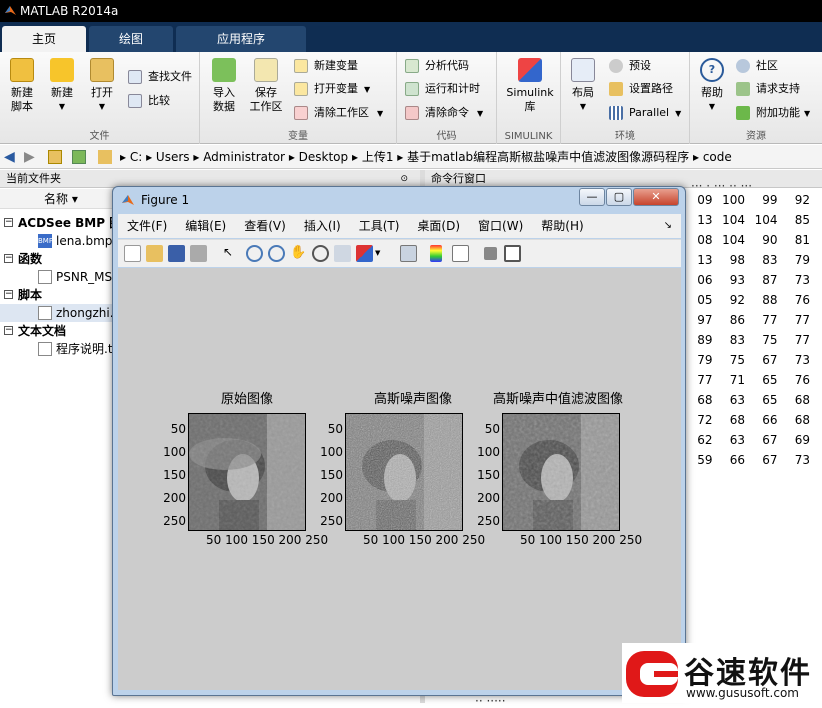  What do you see at coordinates (562, 226) in the screenshot?
I see `menu-help: 帮助(H)` at bounding box center [562, 226].